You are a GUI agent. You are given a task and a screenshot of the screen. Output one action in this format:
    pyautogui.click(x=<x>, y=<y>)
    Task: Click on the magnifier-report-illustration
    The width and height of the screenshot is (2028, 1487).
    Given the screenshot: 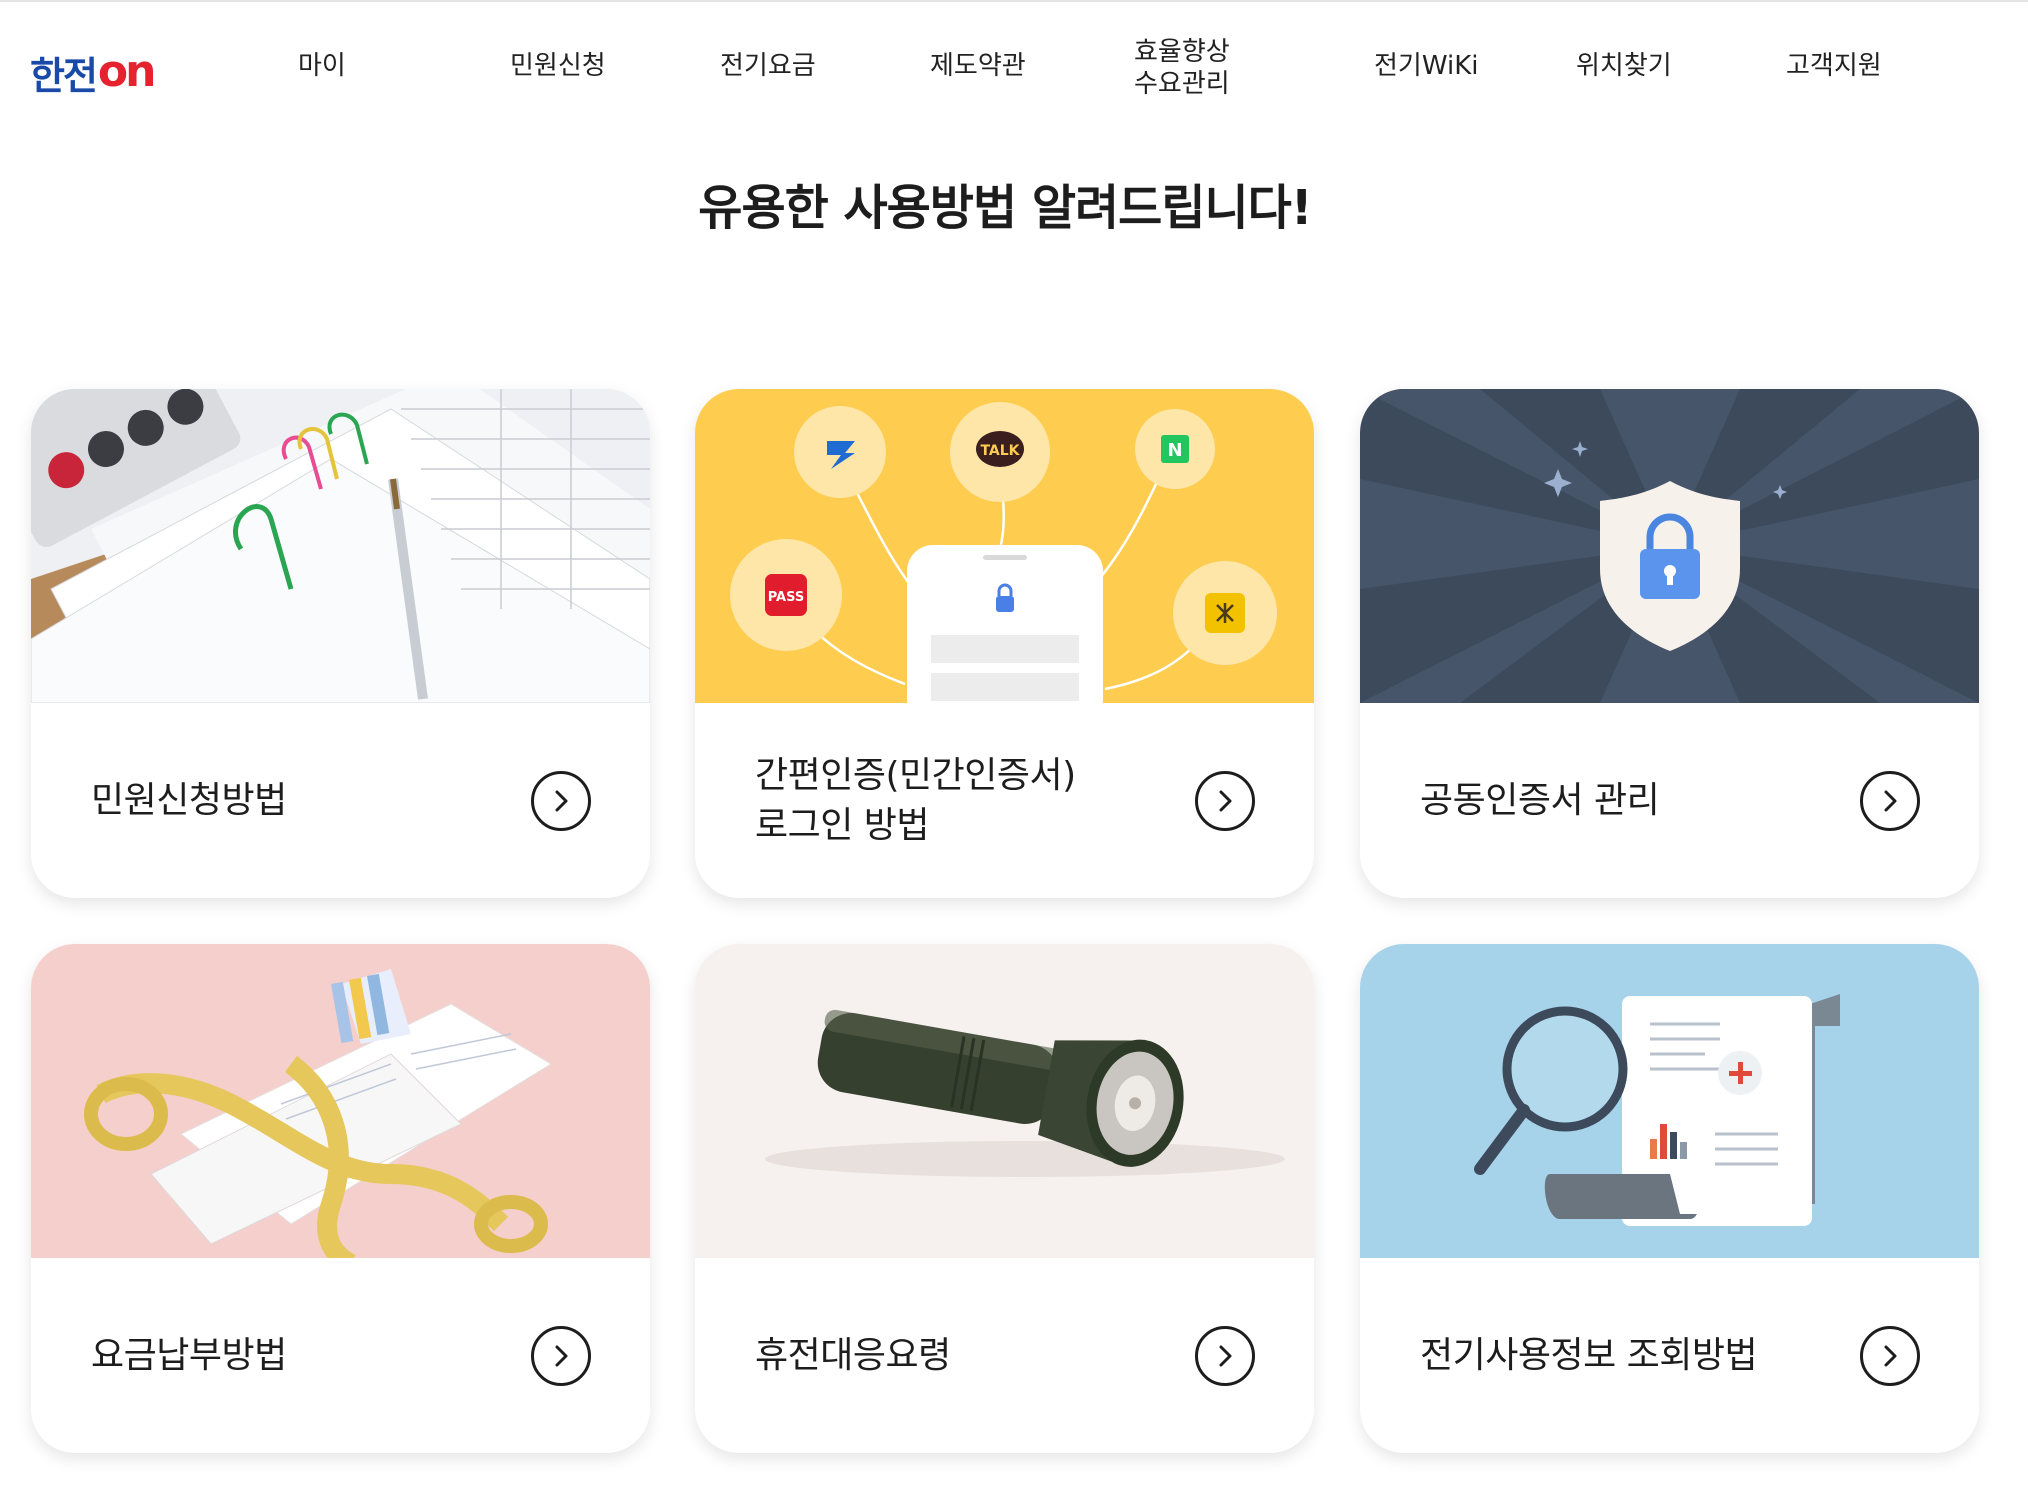 What is the action you would take?
    pyautogui.click(x=1669, y=1101)
    